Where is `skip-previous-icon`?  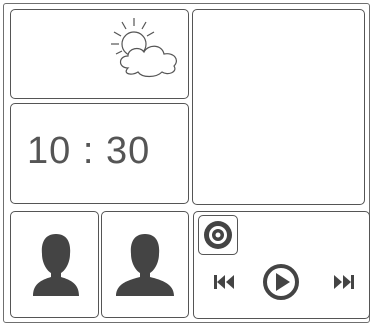
skip-previous-icon is located at coordinates (225, 282).